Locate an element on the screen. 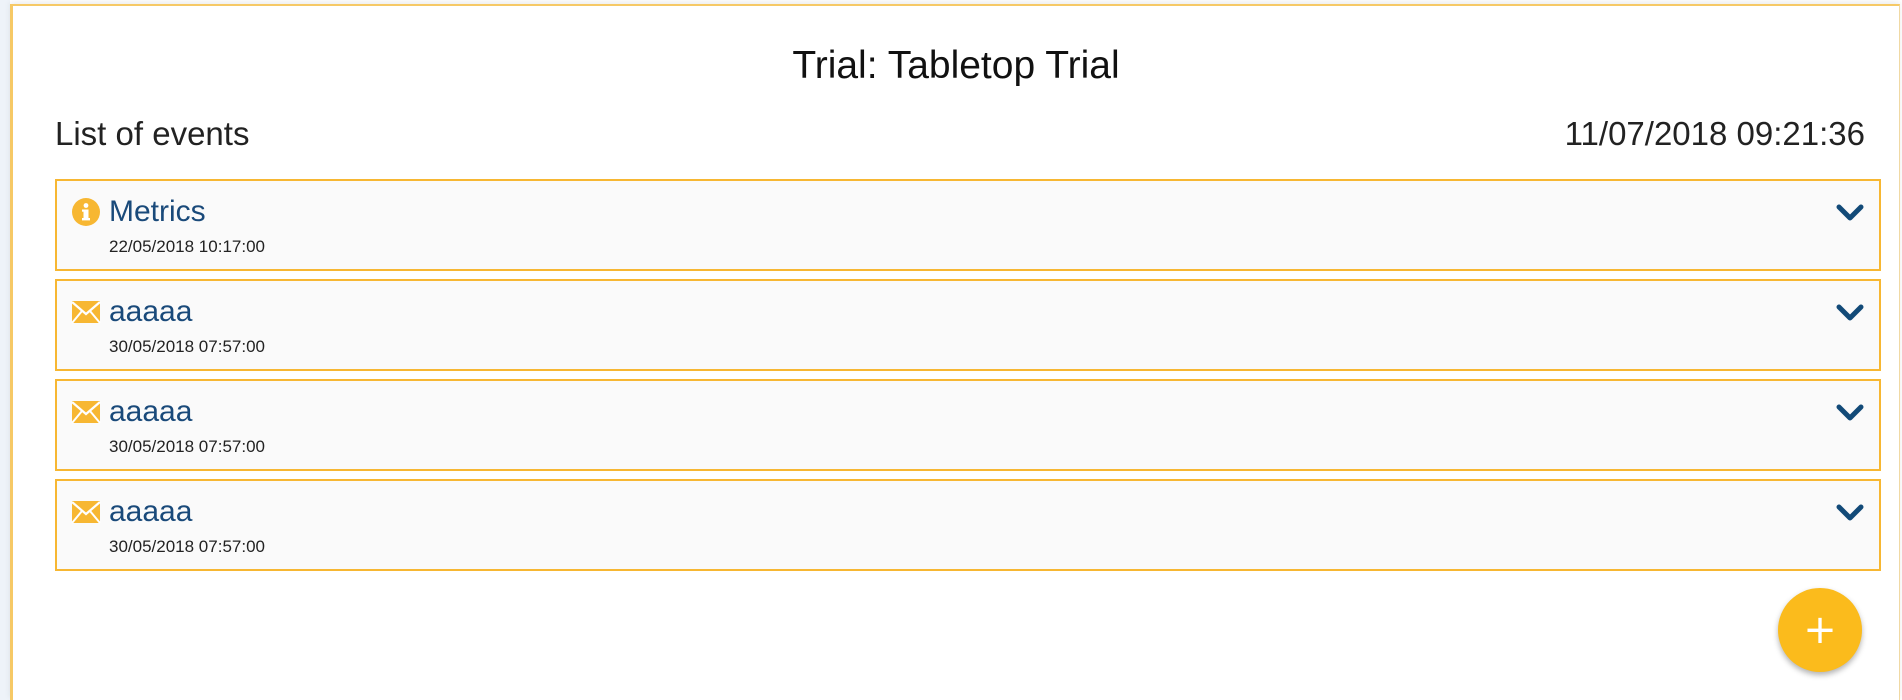 The width and height of the screenshot is (1902, 700). plus-icon: + is located at coordinates (1820, 630).